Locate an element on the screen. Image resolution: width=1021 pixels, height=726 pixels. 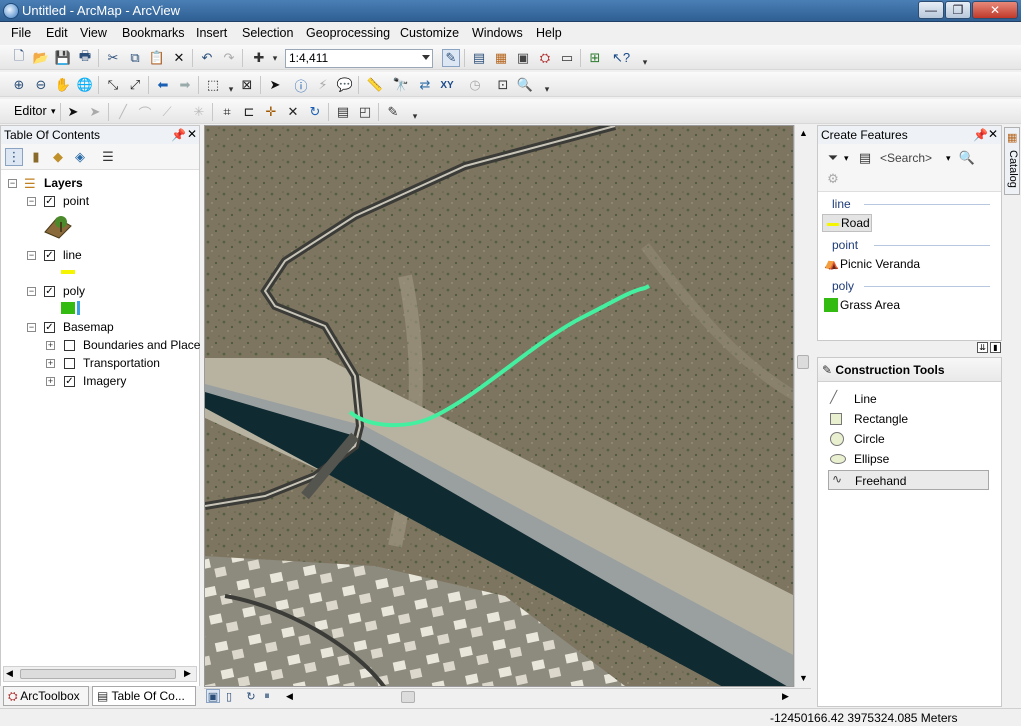
scroll-right-icon: ▶ is located at coordinates (187, 673).